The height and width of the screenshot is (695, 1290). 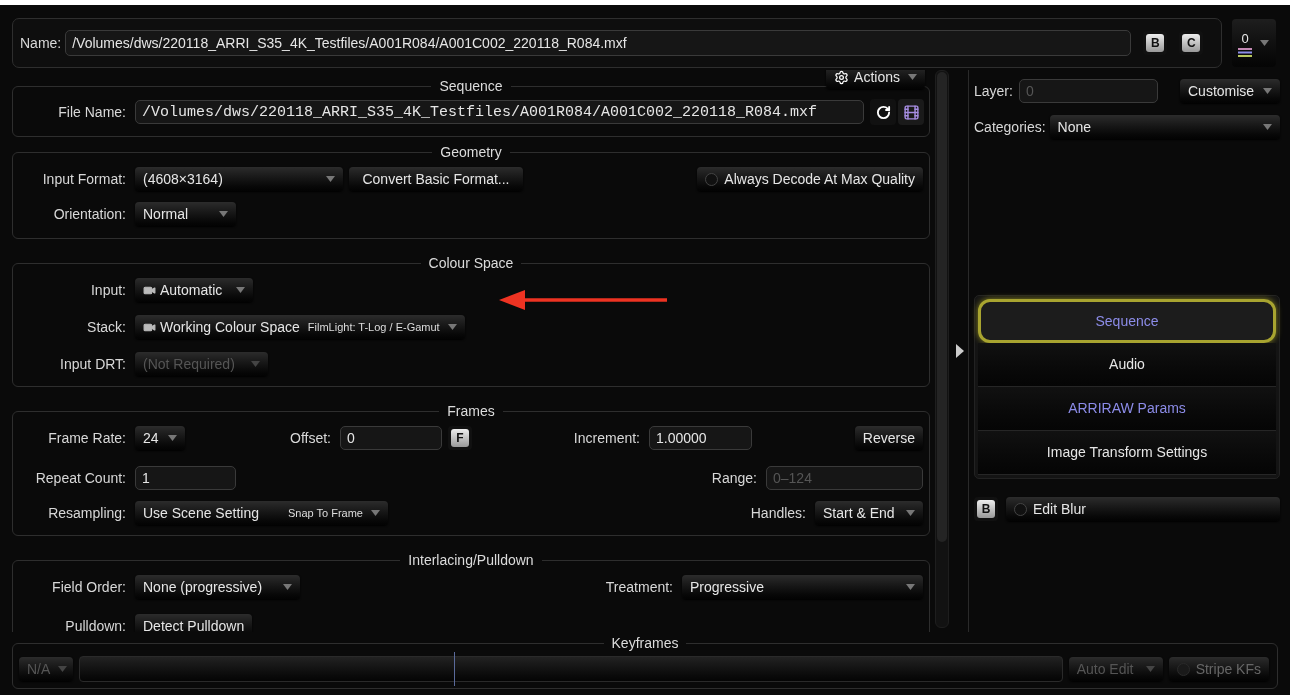 What do you see at coordinates (1127, 321) in the screenshot?
I see `panel-tab: Sequence` at bounding box center [1127, 321].